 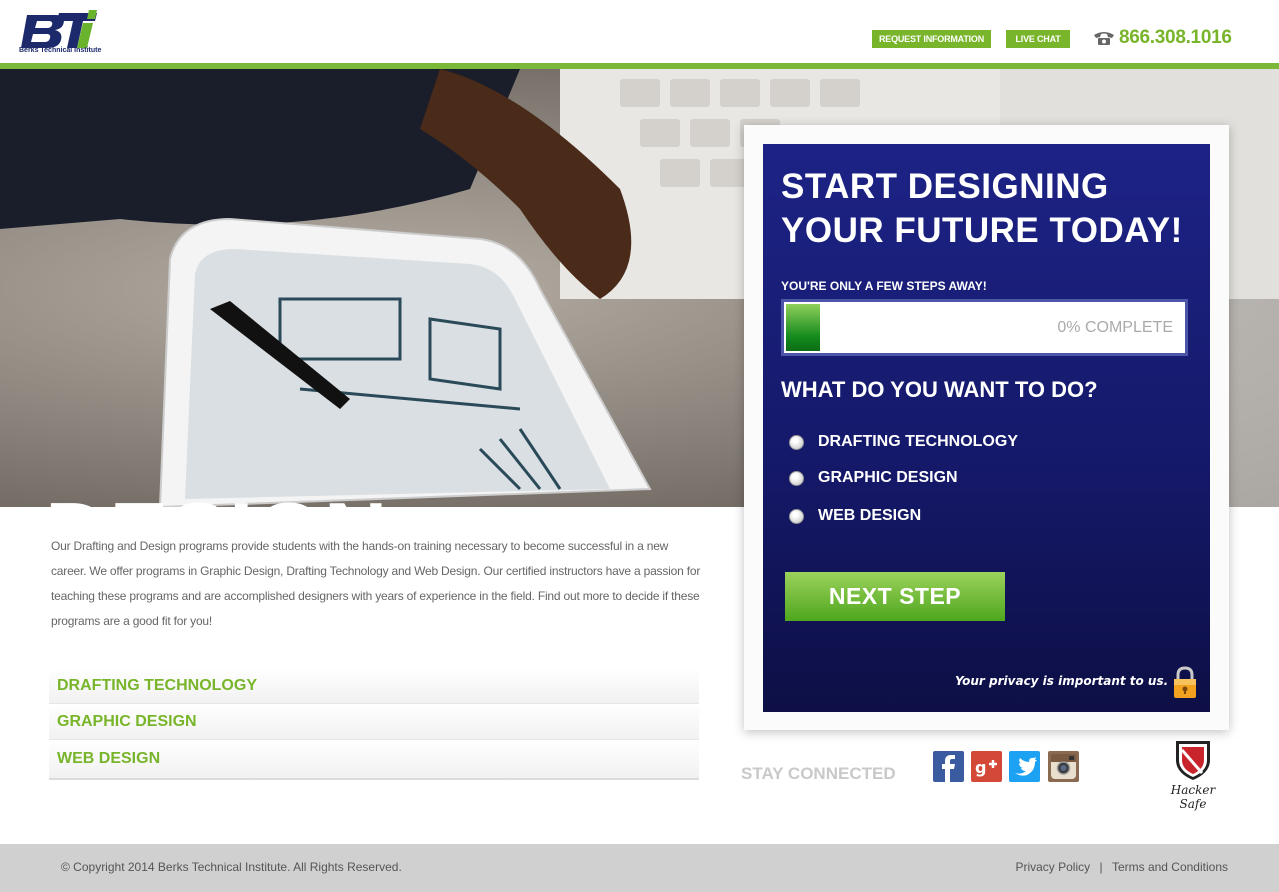 What do you see at coordinates (895, 596) in the screenshot?
I see `next-step-button: NEXT STEP` at bounding box center [895, 596].